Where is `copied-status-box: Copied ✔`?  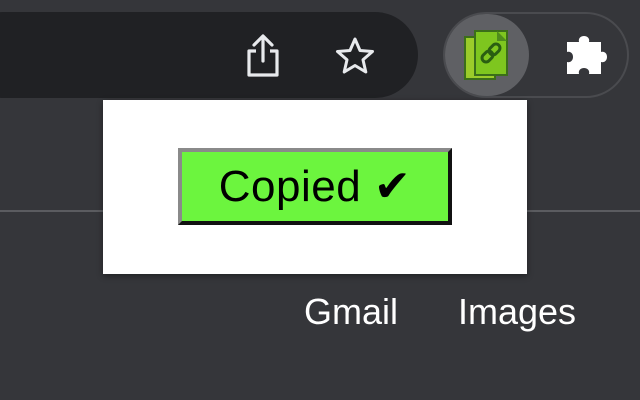
copied-status-box: Copied ✔ is located at coordinates (315, 186).